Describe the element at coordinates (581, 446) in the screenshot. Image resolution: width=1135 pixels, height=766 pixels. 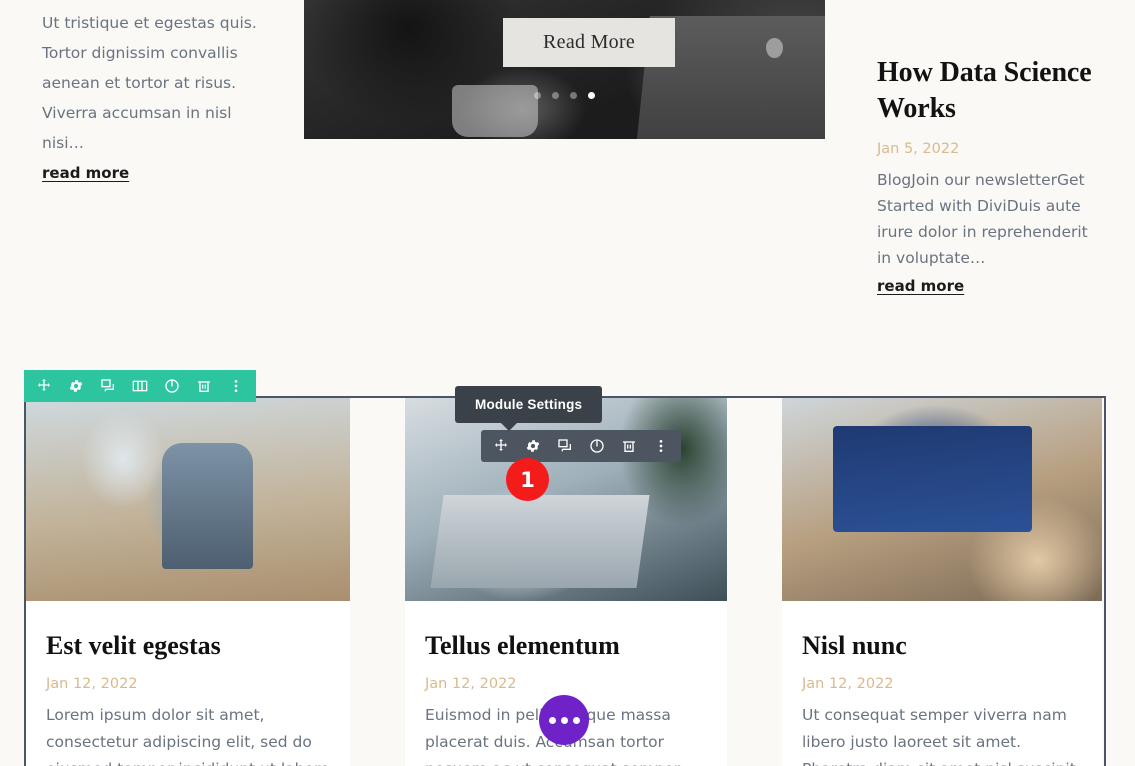
I see `module-toolbar` at that location.